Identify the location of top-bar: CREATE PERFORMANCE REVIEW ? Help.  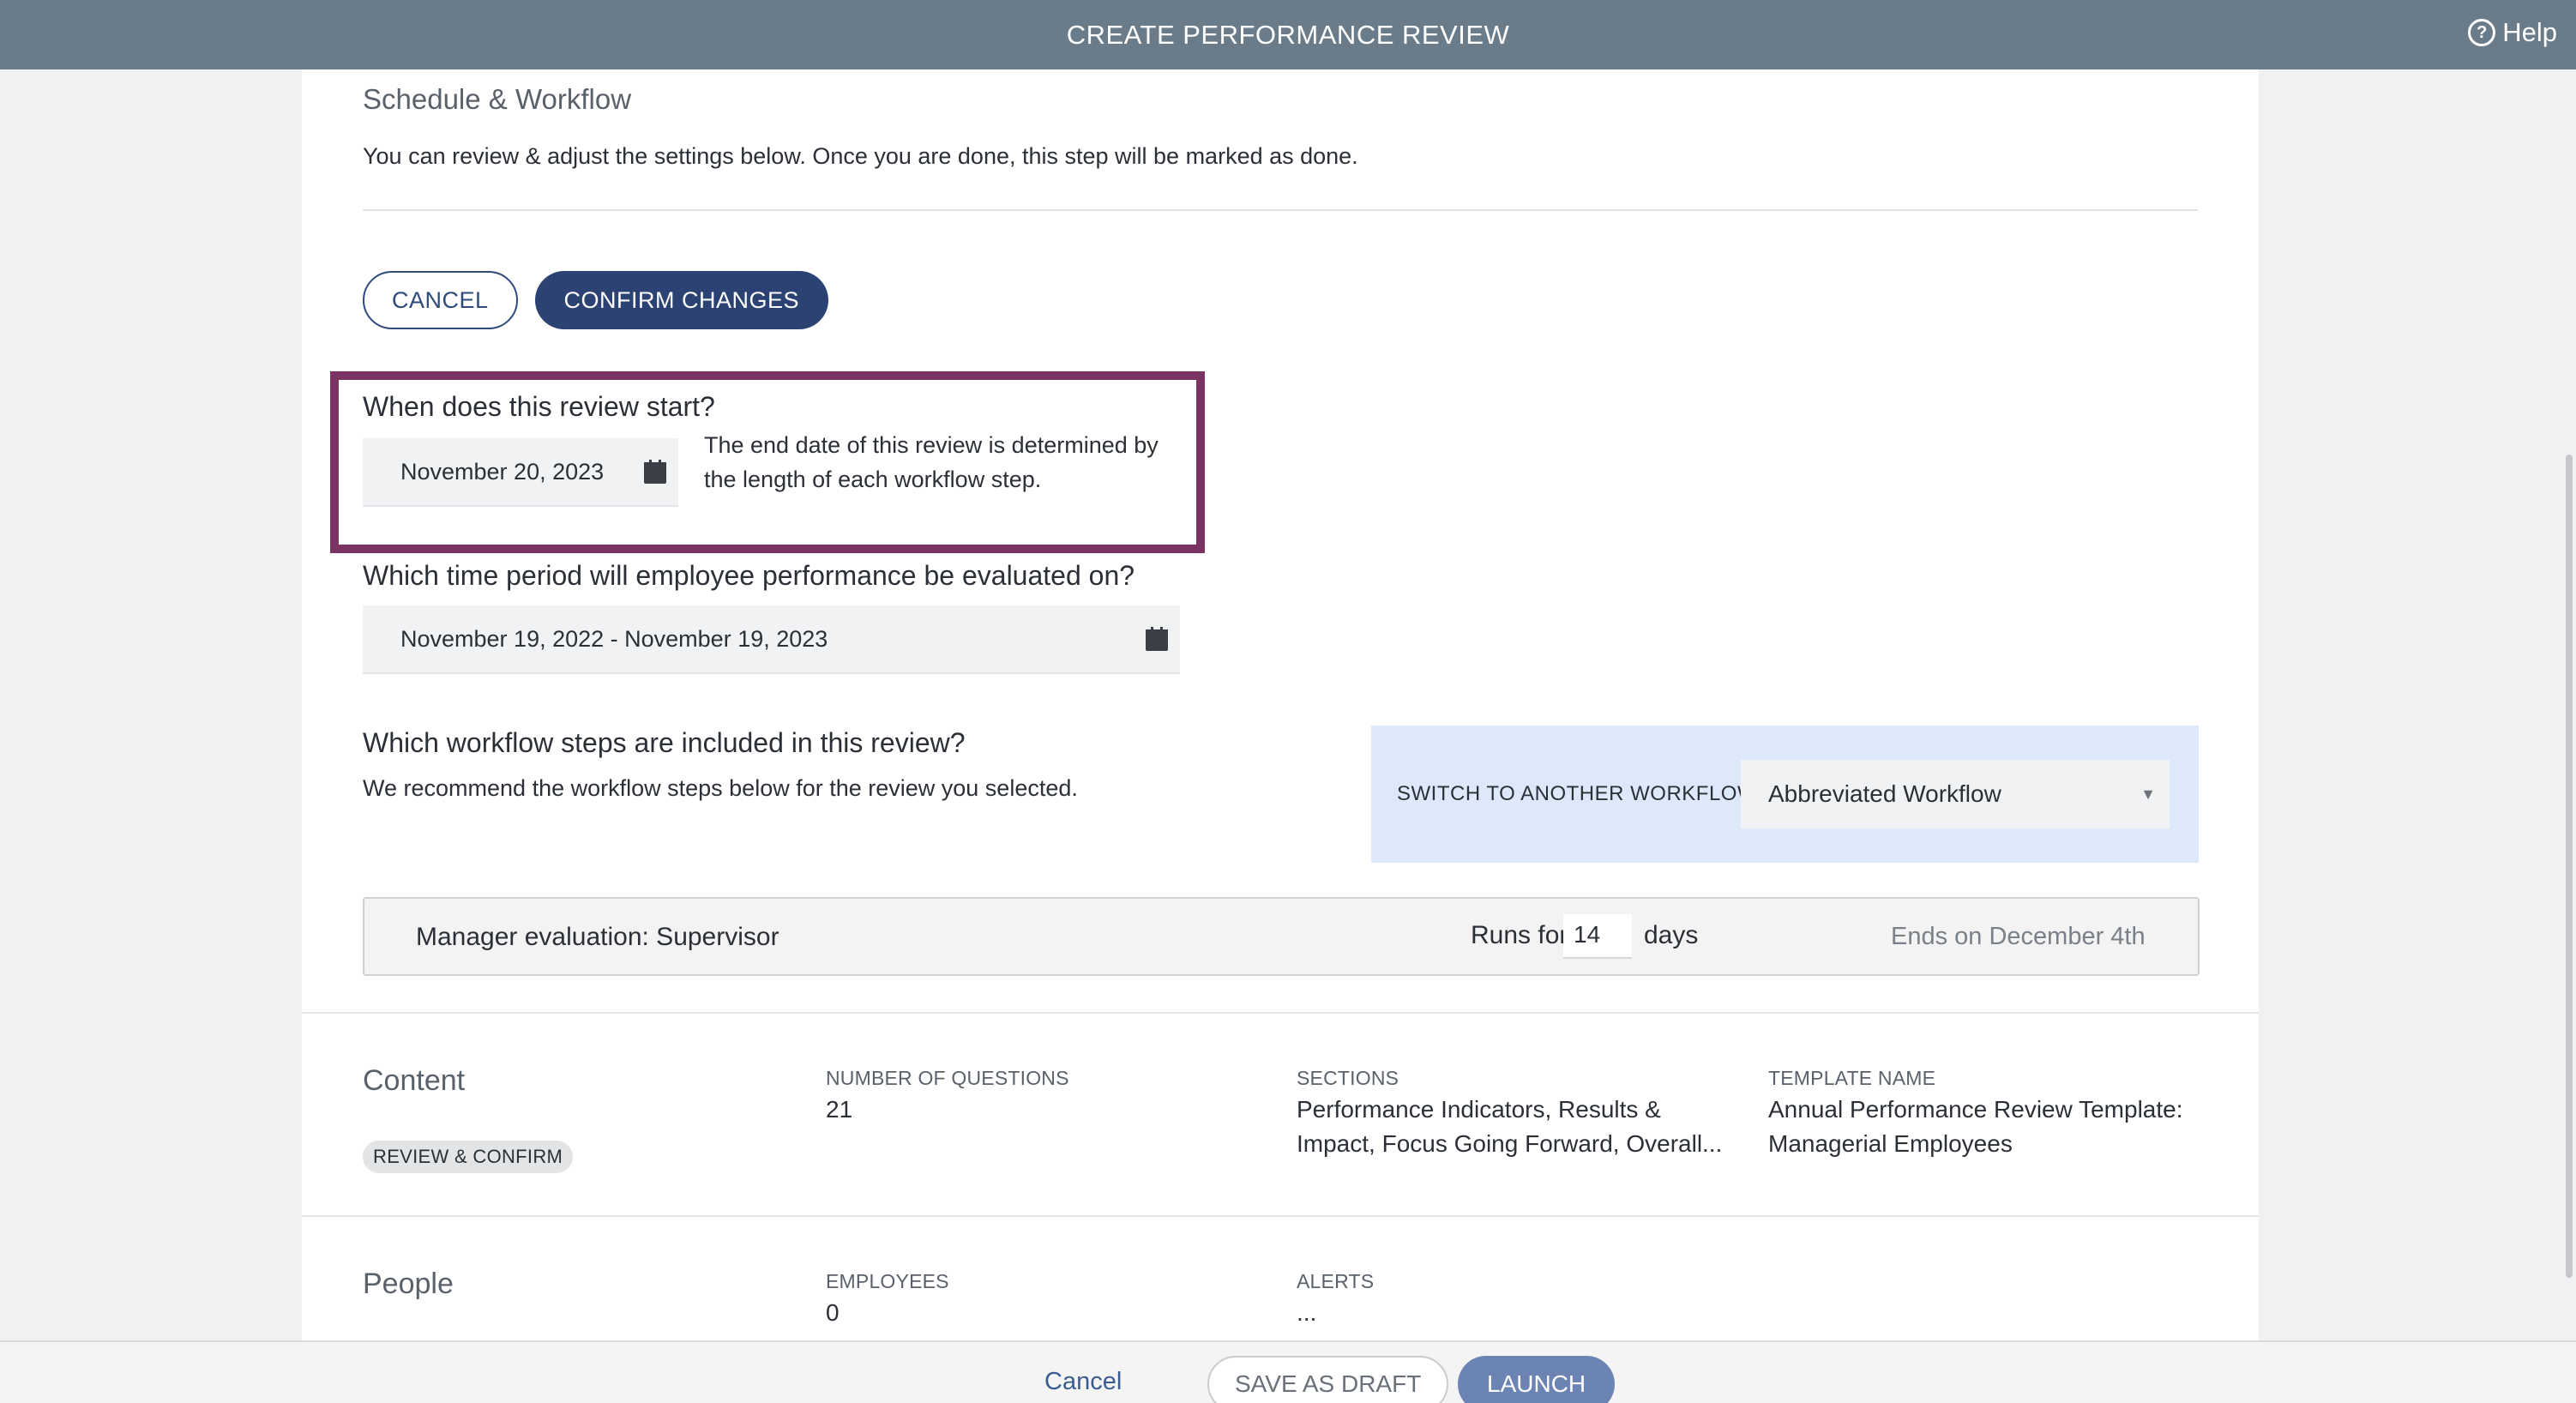
(1288, 34).